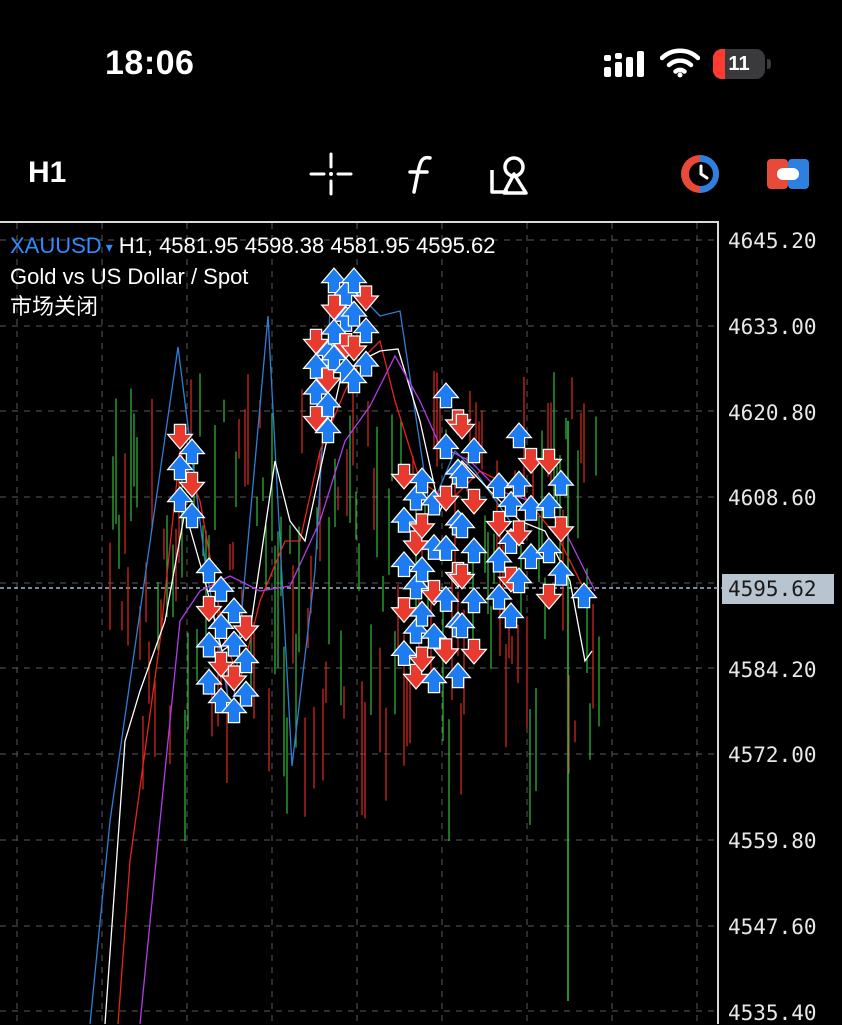 The height and width of the screenshot is (1025, 842). I want to click on market-status: 市场关闭, so click(54, 307).